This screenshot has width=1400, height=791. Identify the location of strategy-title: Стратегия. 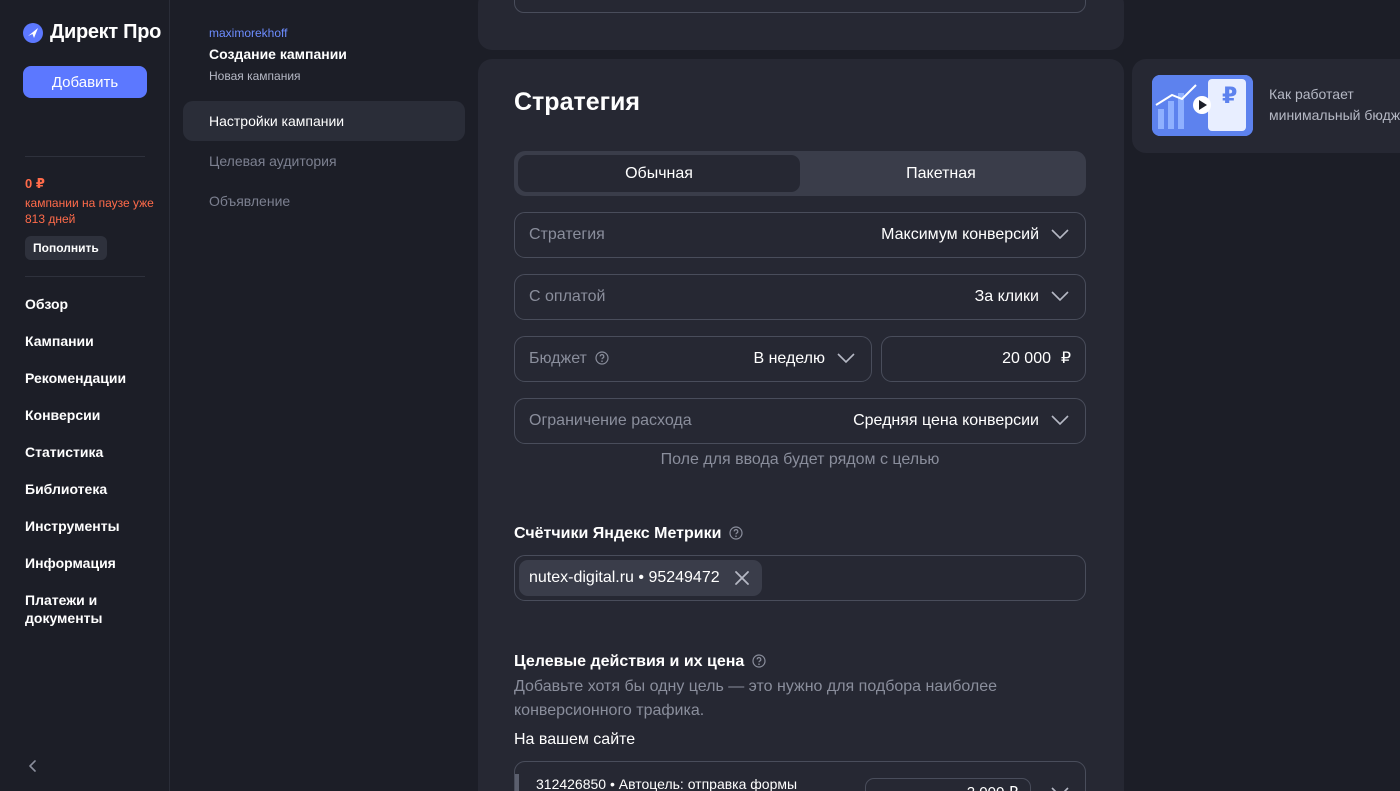
(577, 102).